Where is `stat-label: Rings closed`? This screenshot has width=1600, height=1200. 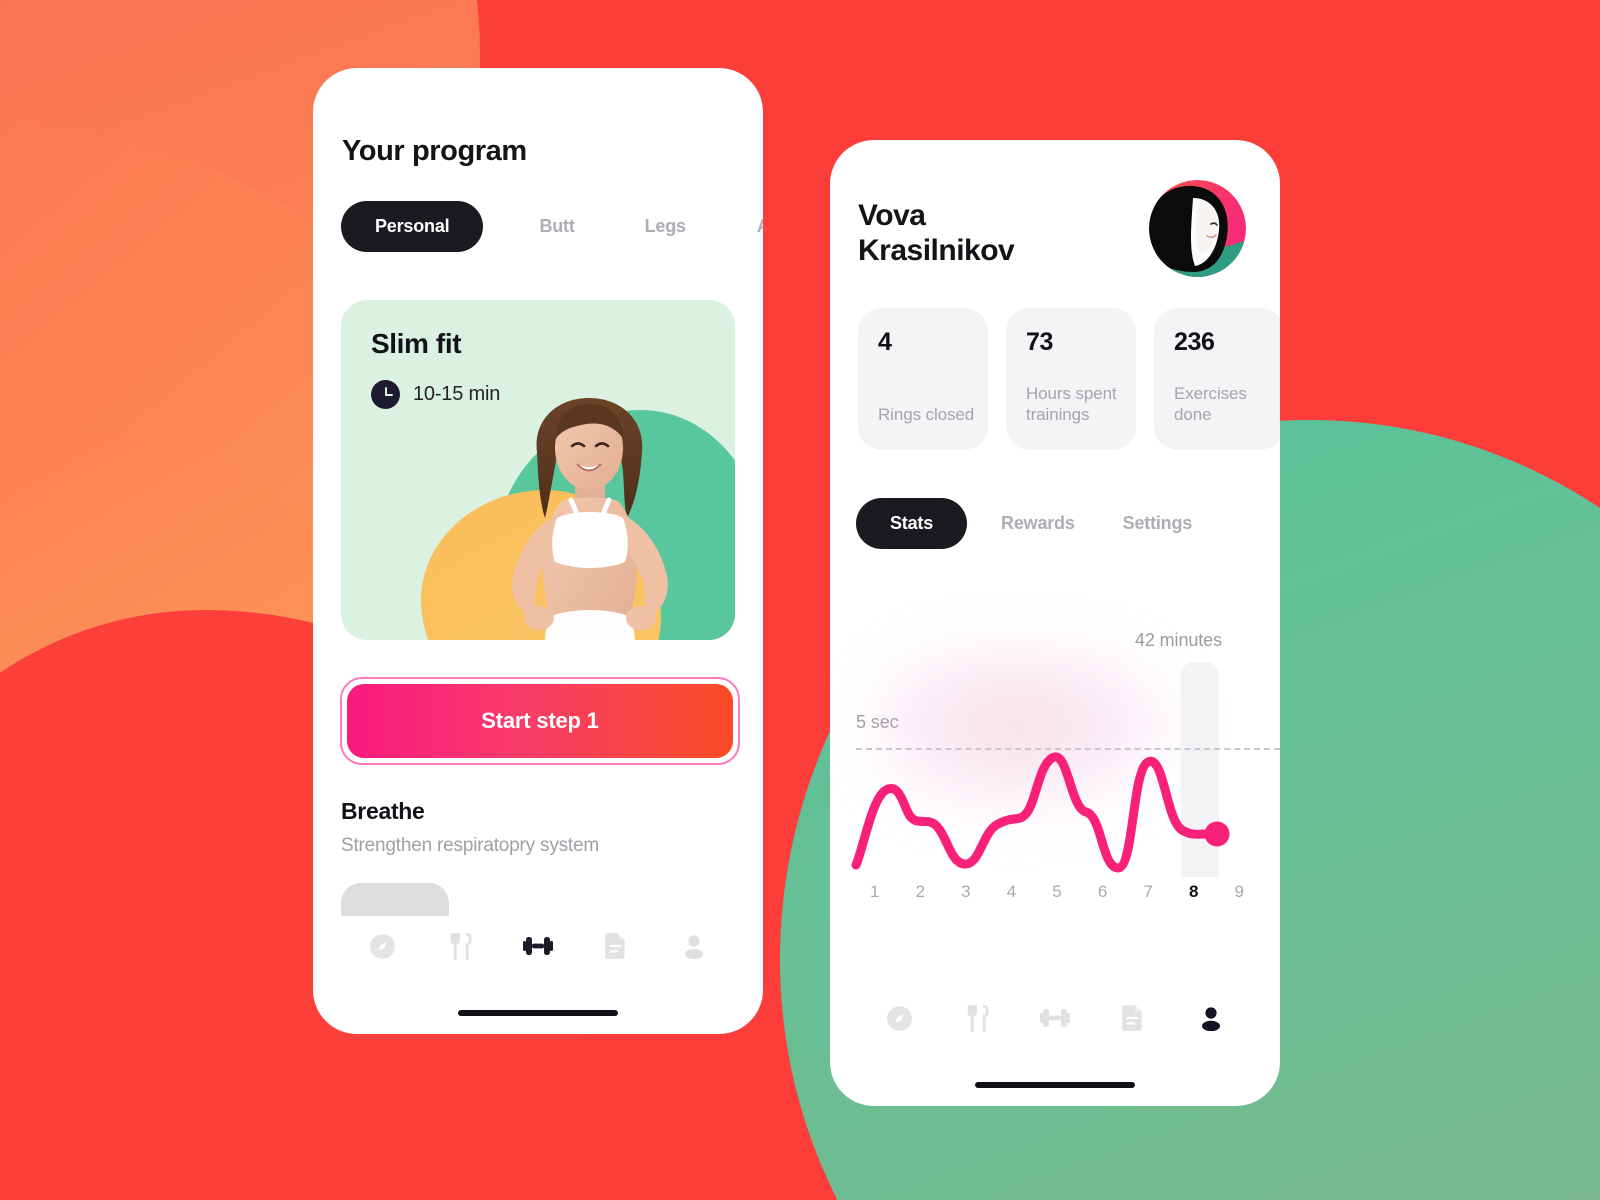 stat-label: Rings closed is located at coordinates (926, 415).